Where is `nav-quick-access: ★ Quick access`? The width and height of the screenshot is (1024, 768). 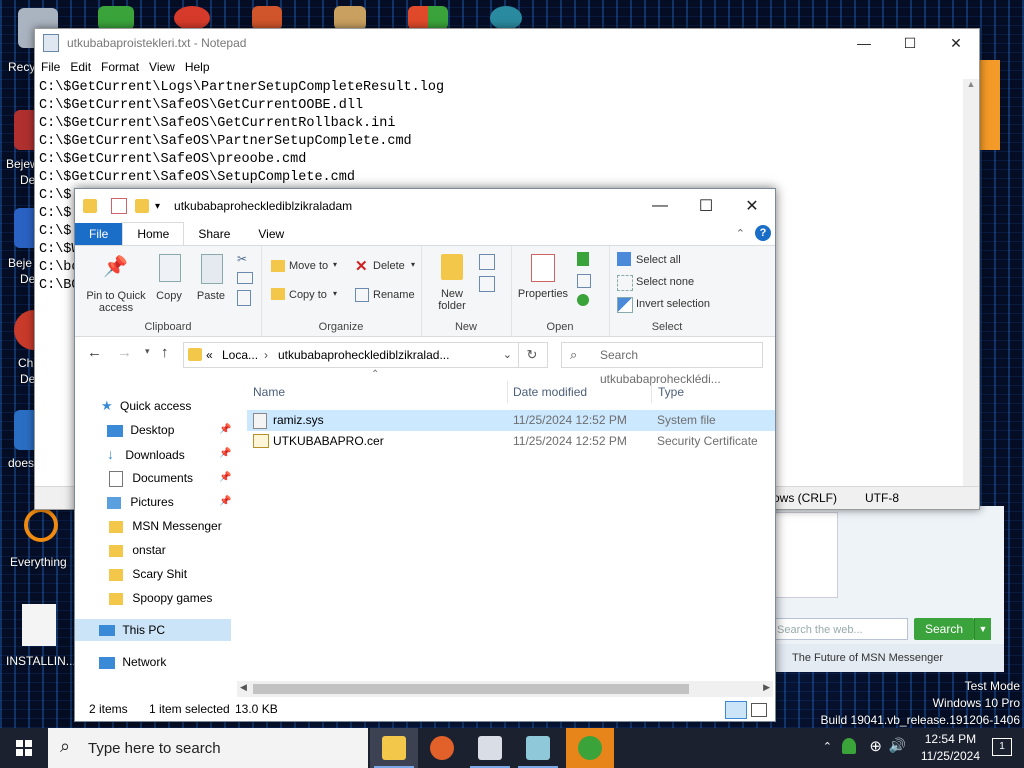 nav-quick-access: ★ Quick access is located at coordinates (146, 406).